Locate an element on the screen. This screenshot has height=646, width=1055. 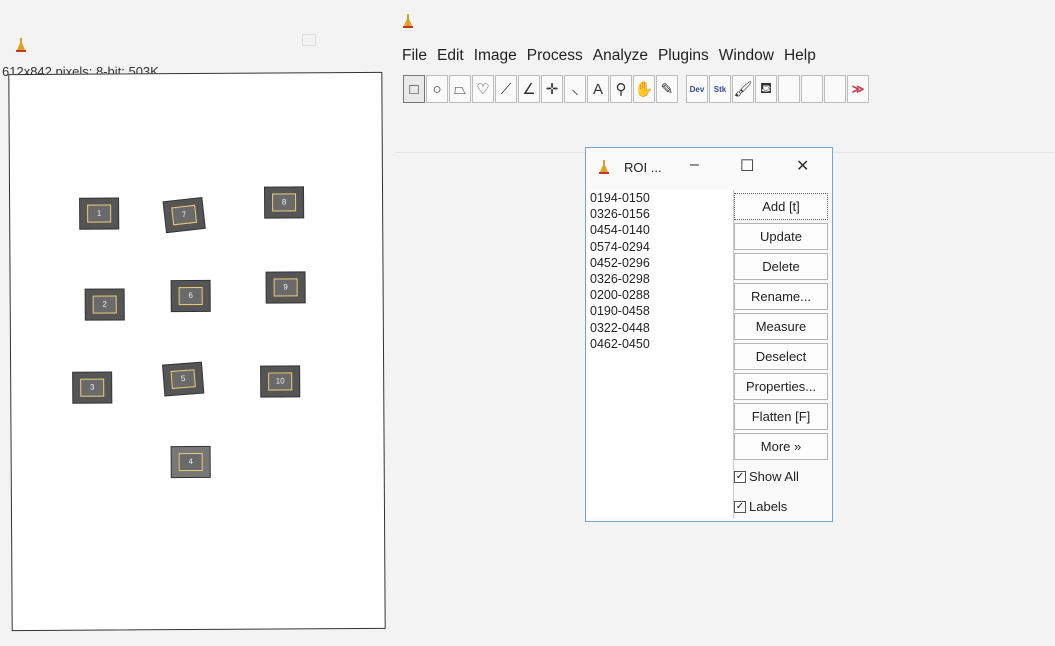
deselect-button: Deselect is located at coordinates (781, 356).